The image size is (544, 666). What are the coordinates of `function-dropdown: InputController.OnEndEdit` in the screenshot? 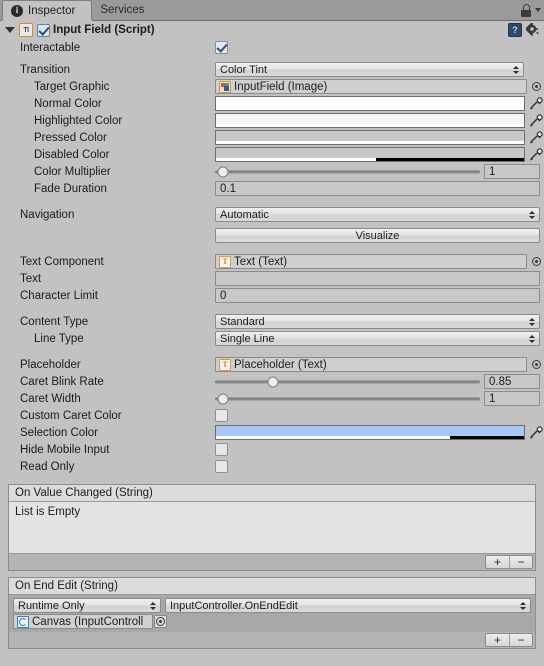 It's located at (348, 605).